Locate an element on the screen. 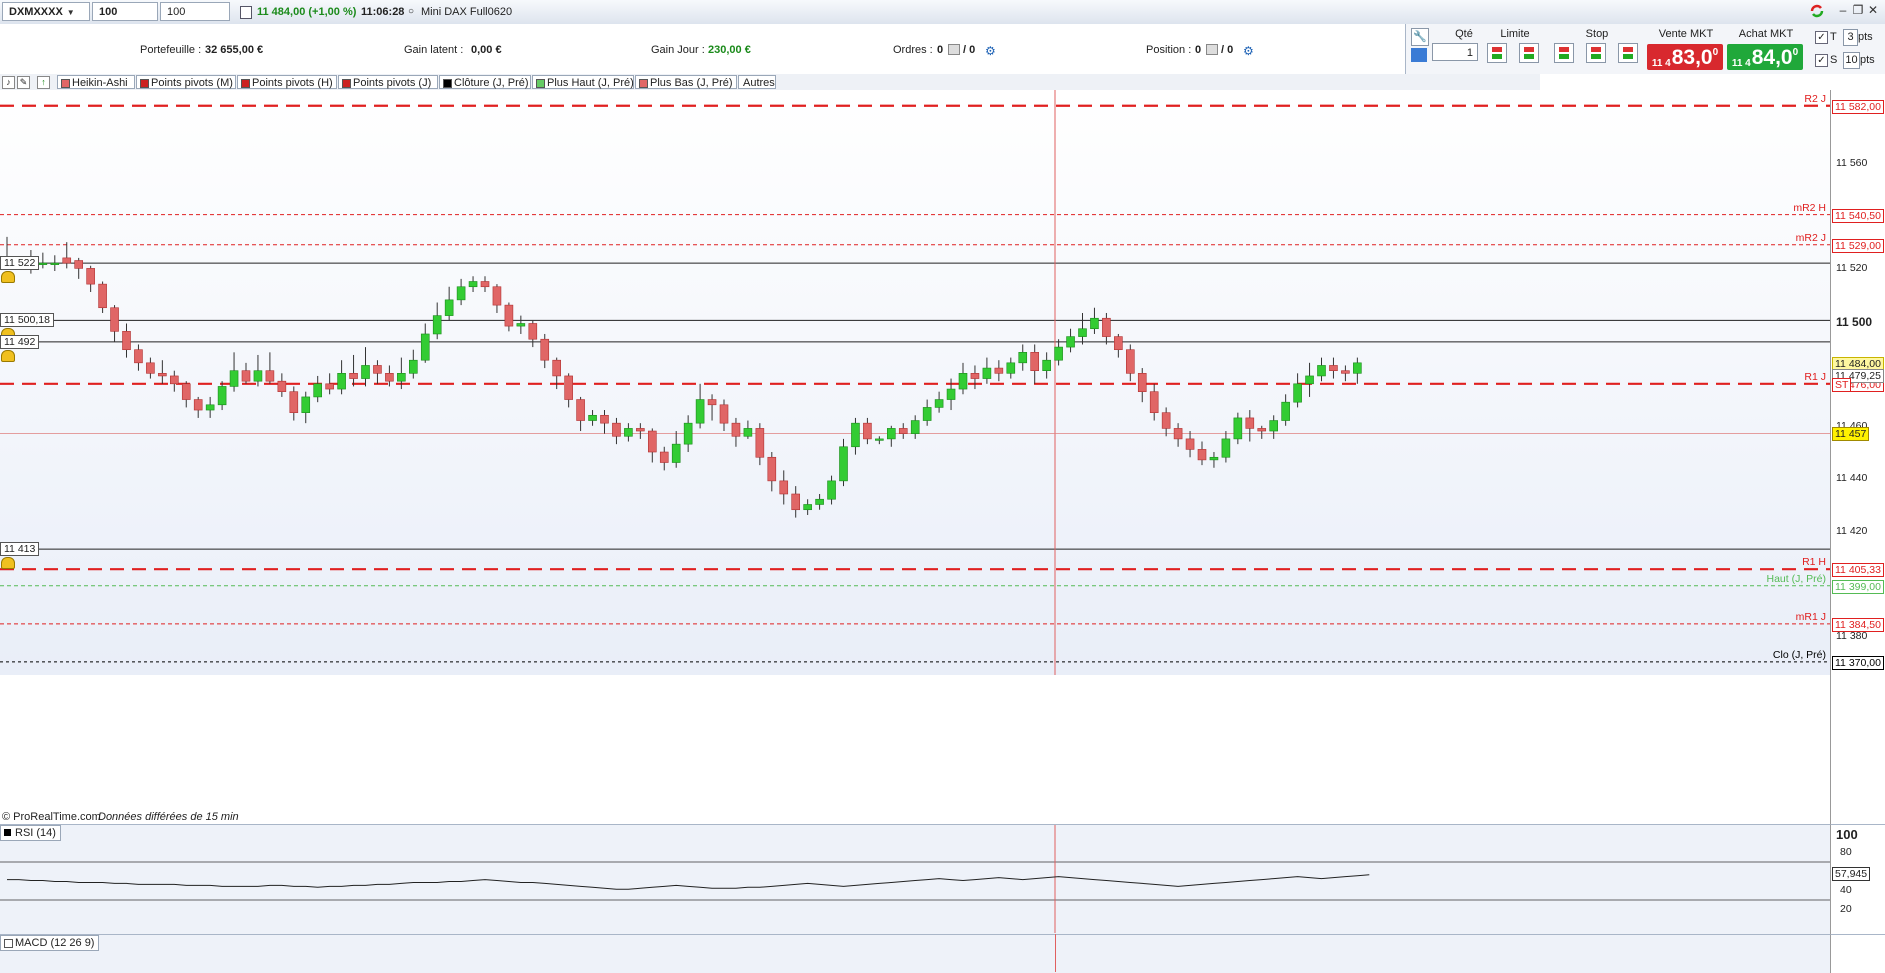  pencil-icon: ✎ is located at coordinates (23, 82).